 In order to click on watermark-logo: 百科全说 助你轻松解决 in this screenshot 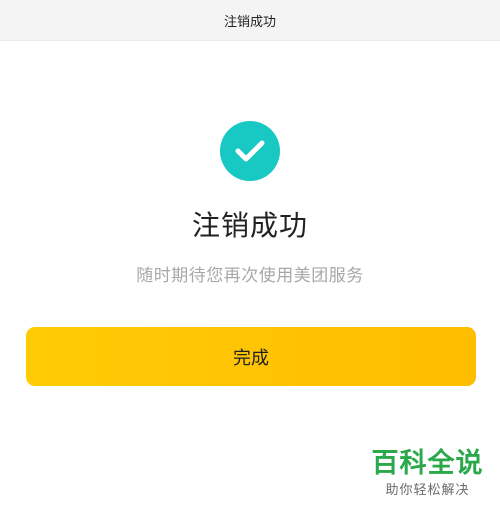, I will do `click(427, 473)`.